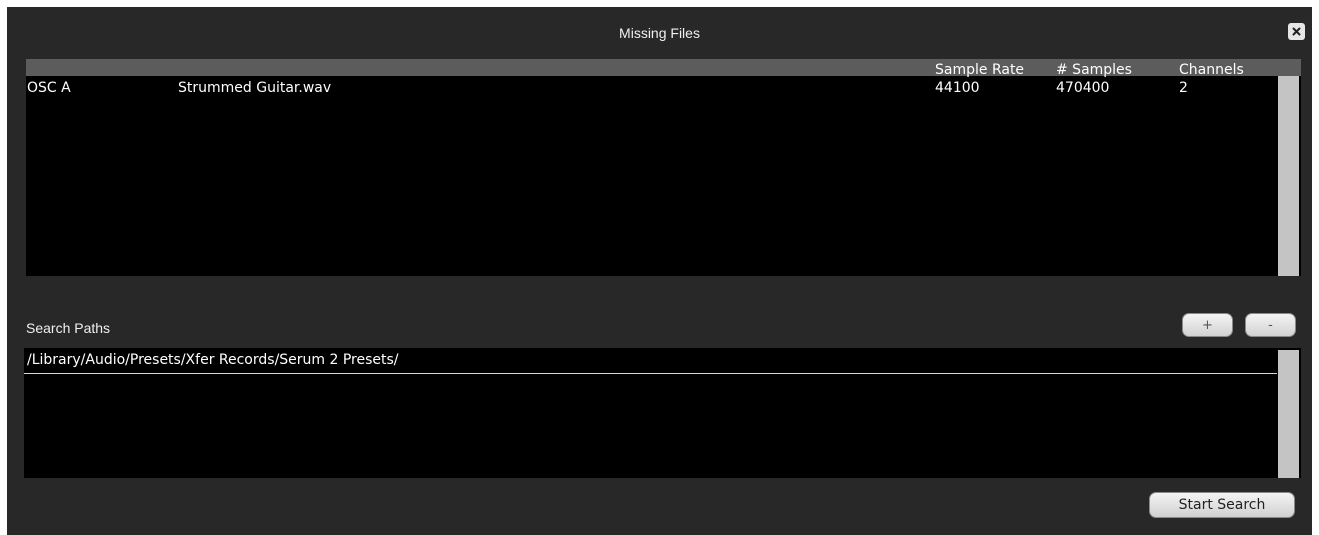 The image size is (1319, 535). I want to click on start-search-button: Start Search, so click(1222, 505).